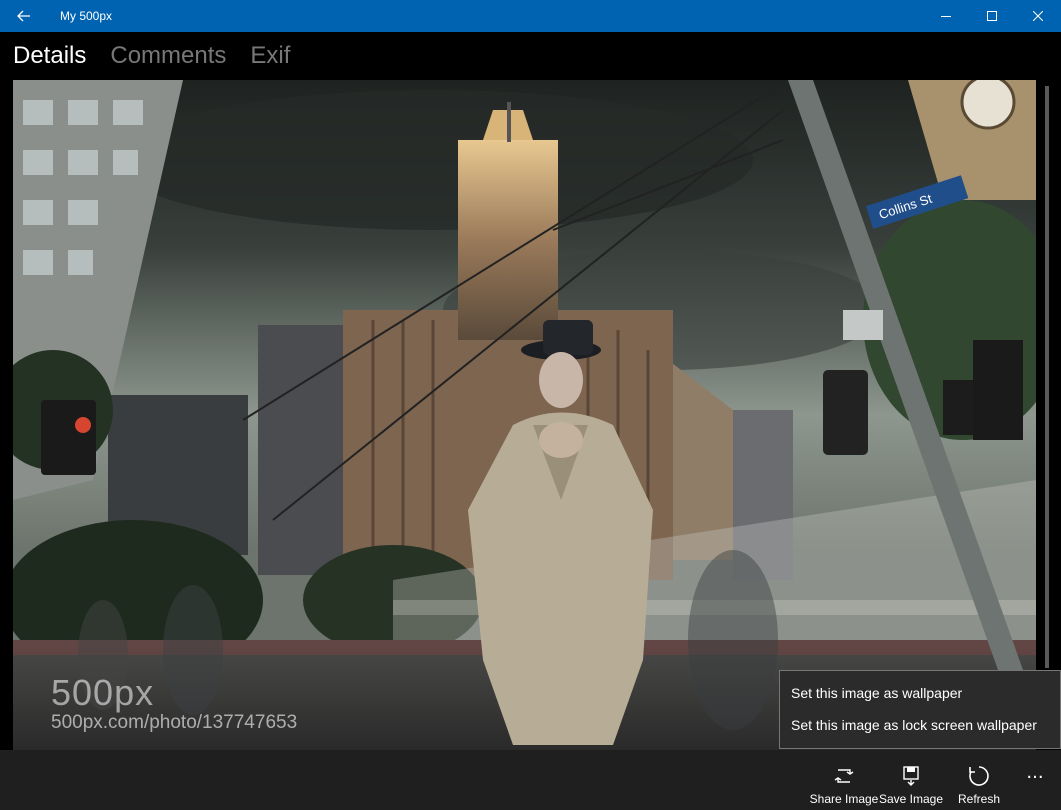  I want to click on share-image-button: Share Image, so click(844, 780).